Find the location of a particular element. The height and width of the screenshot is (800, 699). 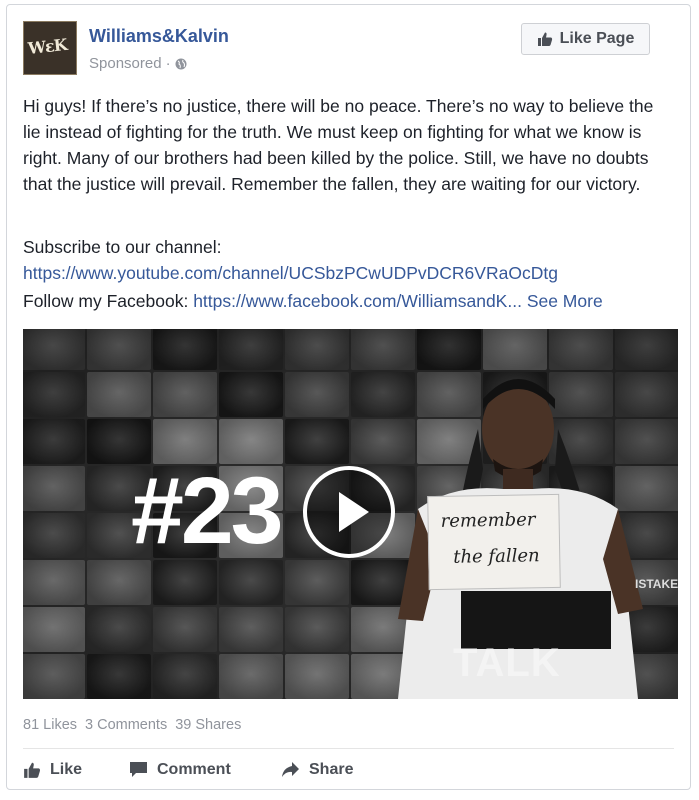

page-logo: WεK is located at coordinates (50, 48).